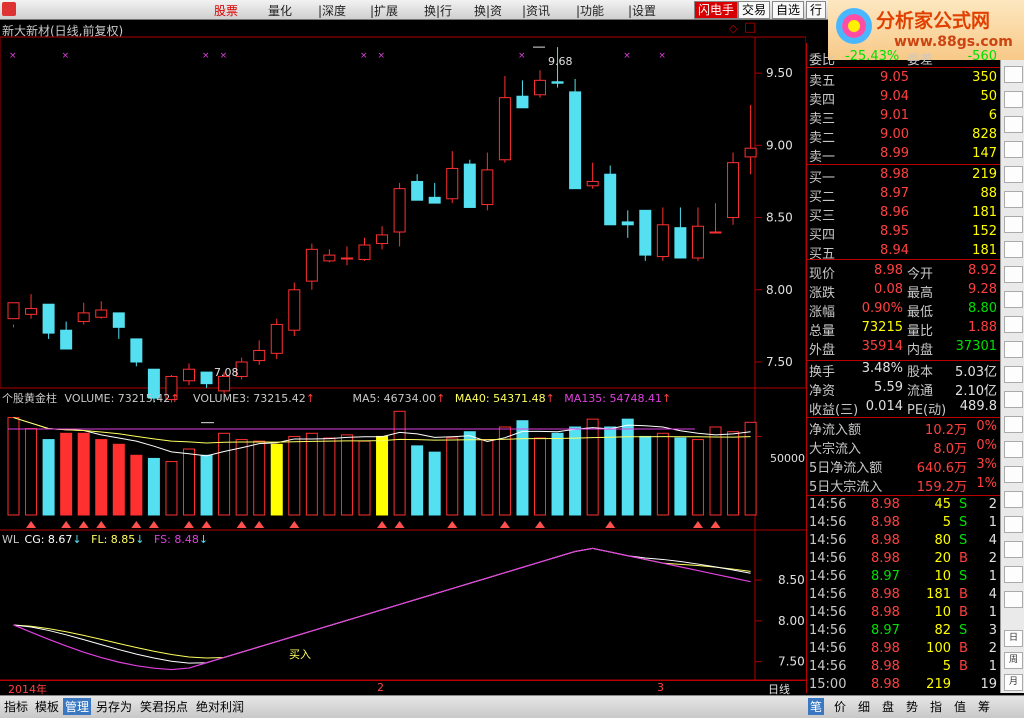 The image size is (1024, 718). Describe the element at coordinates (822, 331) in the screenshot. I see `stat-label: 总量` at that location.